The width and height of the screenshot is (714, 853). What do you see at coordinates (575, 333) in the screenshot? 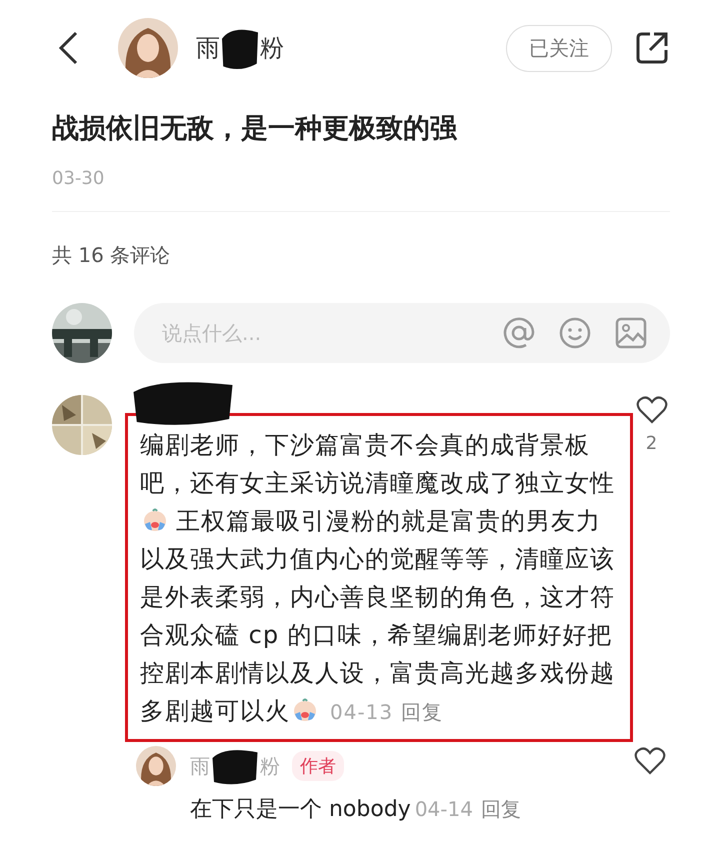
I see `smiley-icon` at bounding box center [575, 333].